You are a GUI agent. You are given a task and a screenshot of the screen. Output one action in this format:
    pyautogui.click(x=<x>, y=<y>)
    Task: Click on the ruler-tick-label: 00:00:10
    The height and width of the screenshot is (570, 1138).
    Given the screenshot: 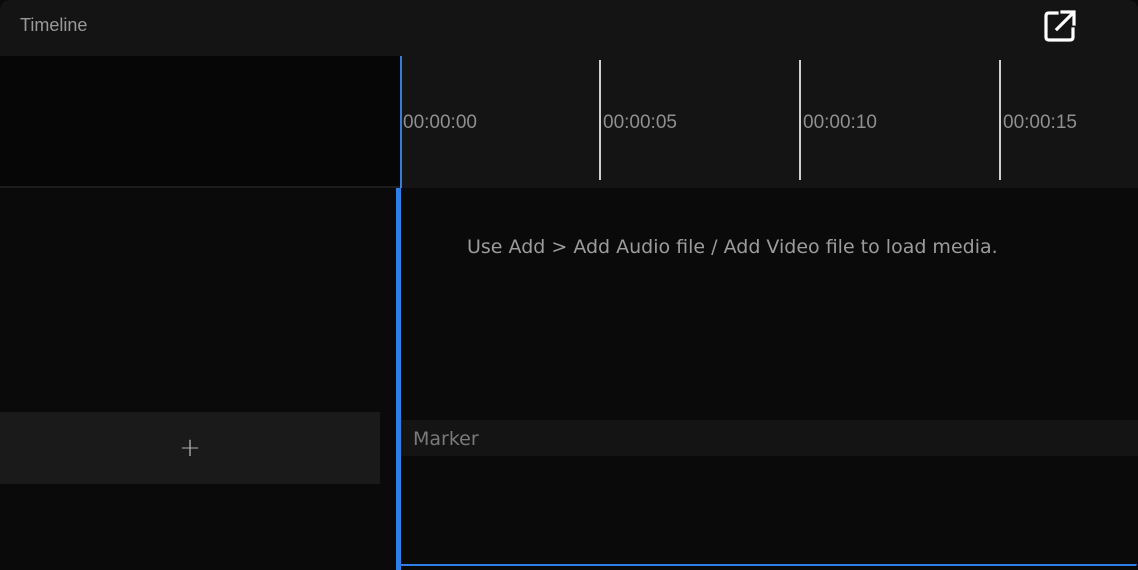 What is the action you would take?
    pyautogui.click(x=840, y=122)
    